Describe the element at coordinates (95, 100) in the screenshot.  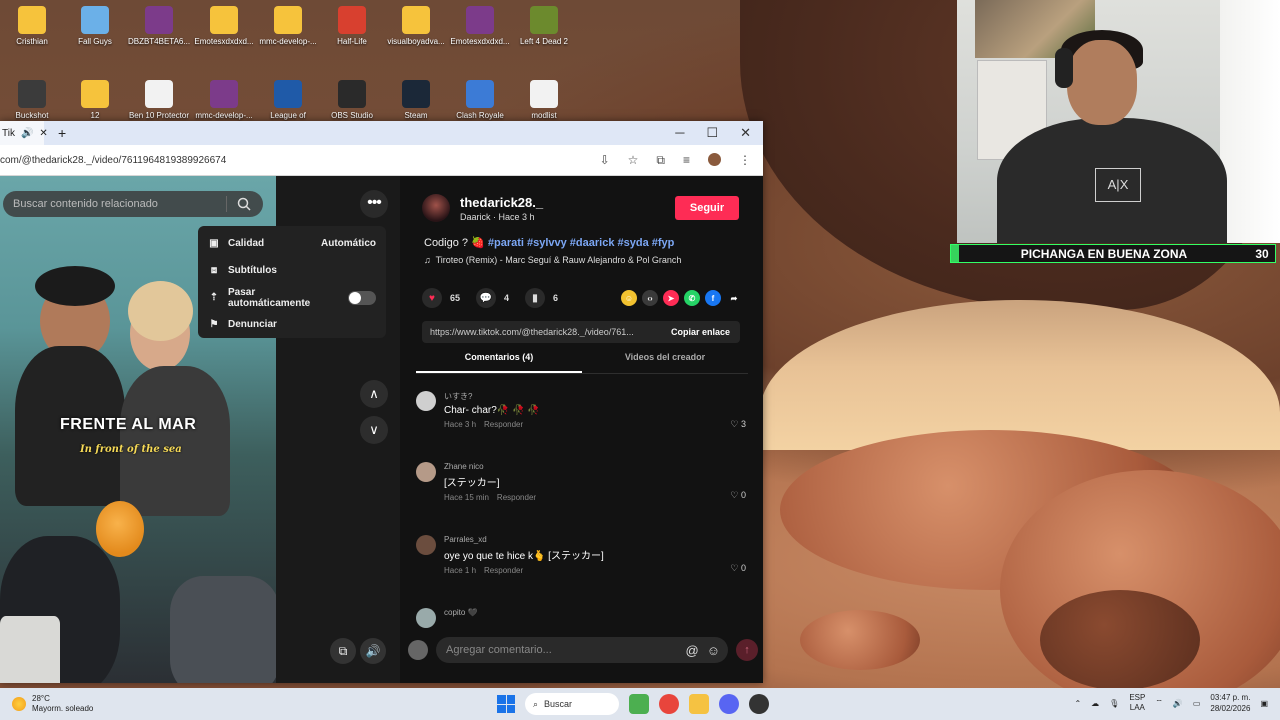
I see `desktop-icon: 12` at that location.